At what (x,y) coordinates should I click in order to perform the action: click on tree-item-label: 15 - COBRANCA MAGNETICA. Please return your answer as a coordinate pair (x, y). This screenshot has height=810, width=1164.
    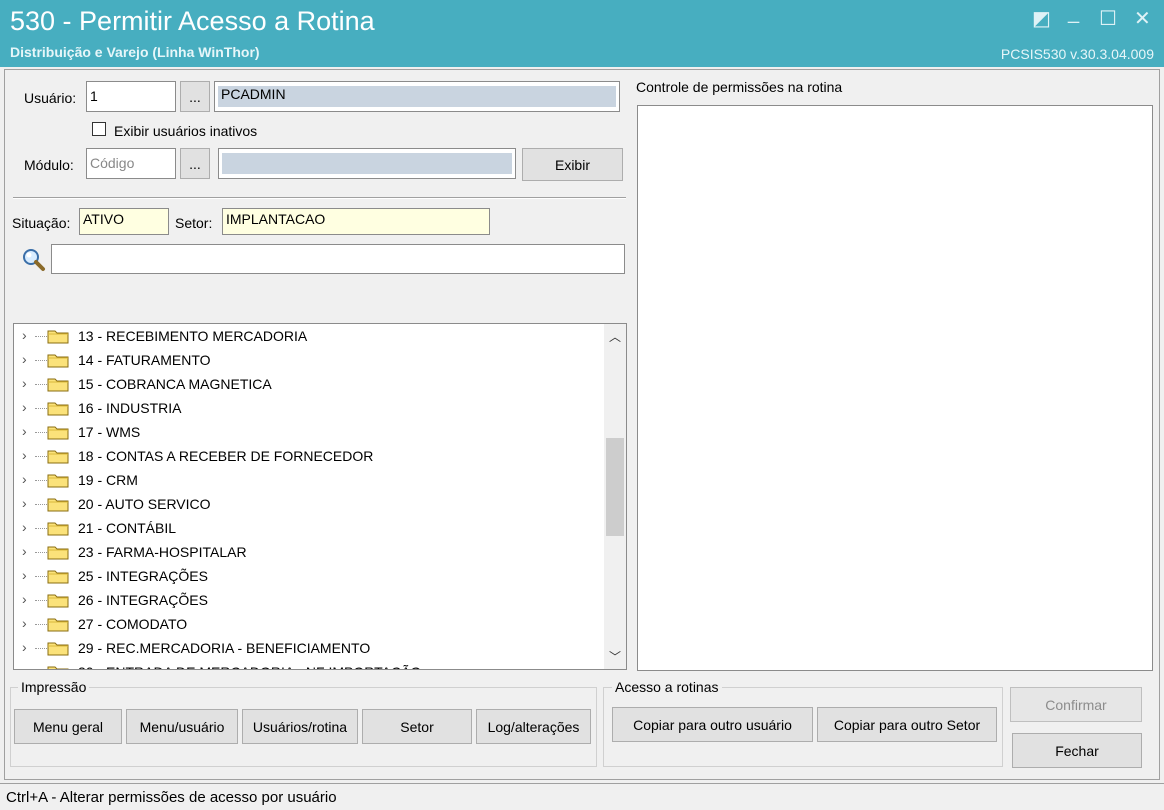
    Looking at the image, I should click on (175, 384).